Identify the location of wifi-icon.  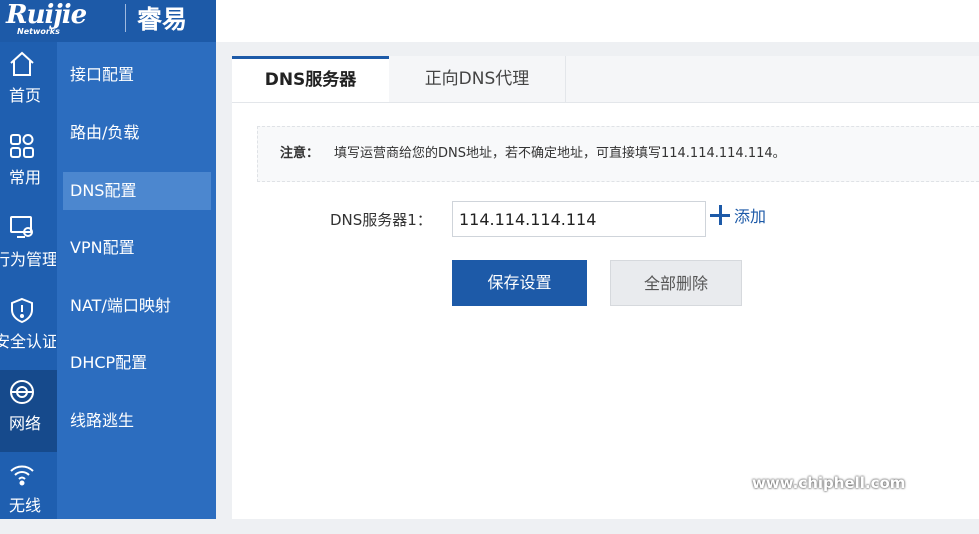
(22, 475).